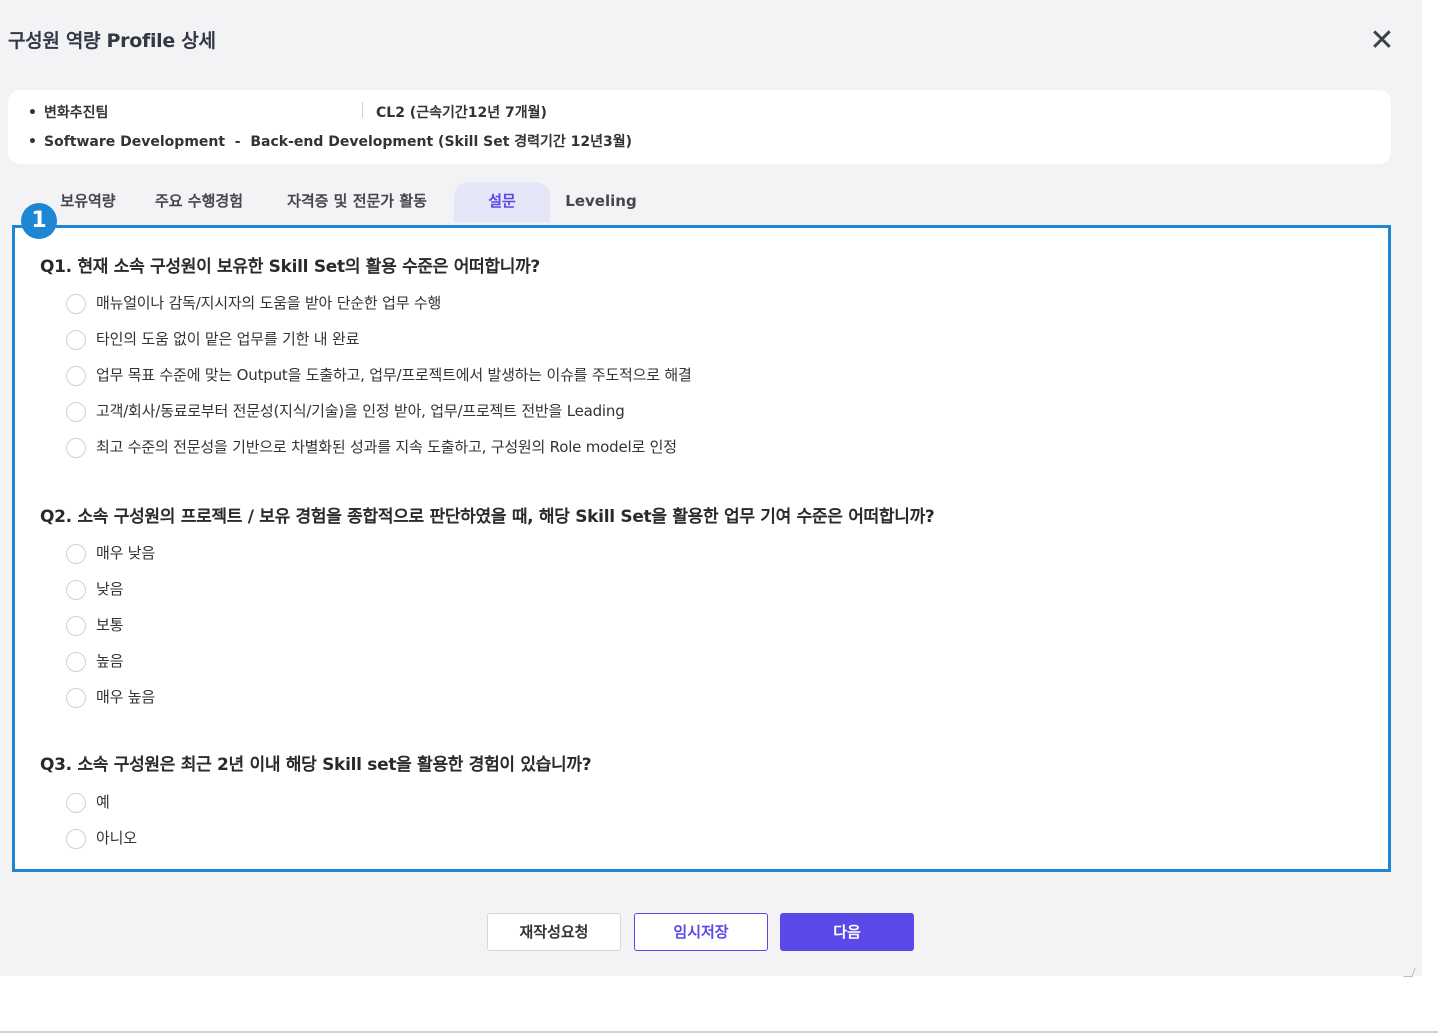 This screenshot has height=1033, width=1438. What do you see at coordinates (601, 202) in the screenshot?
I see `tab-leveling: Leveling` at bounding box center [601, 202].